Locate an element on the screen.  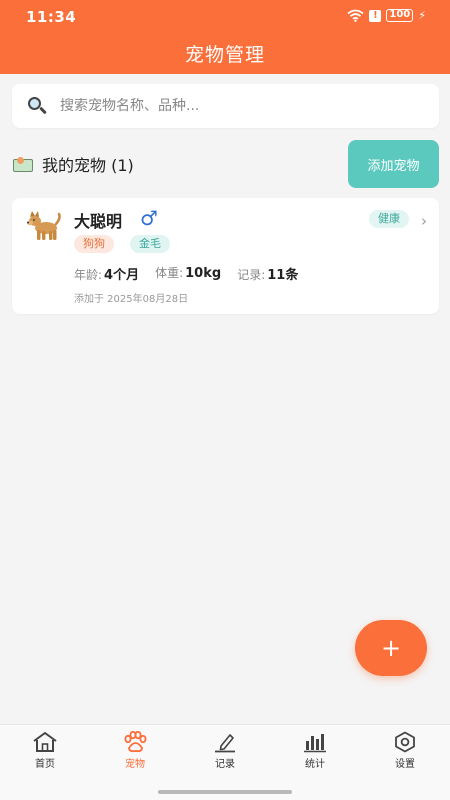
nav-item-pets: 宠物 is located at coordinates (135, 750).